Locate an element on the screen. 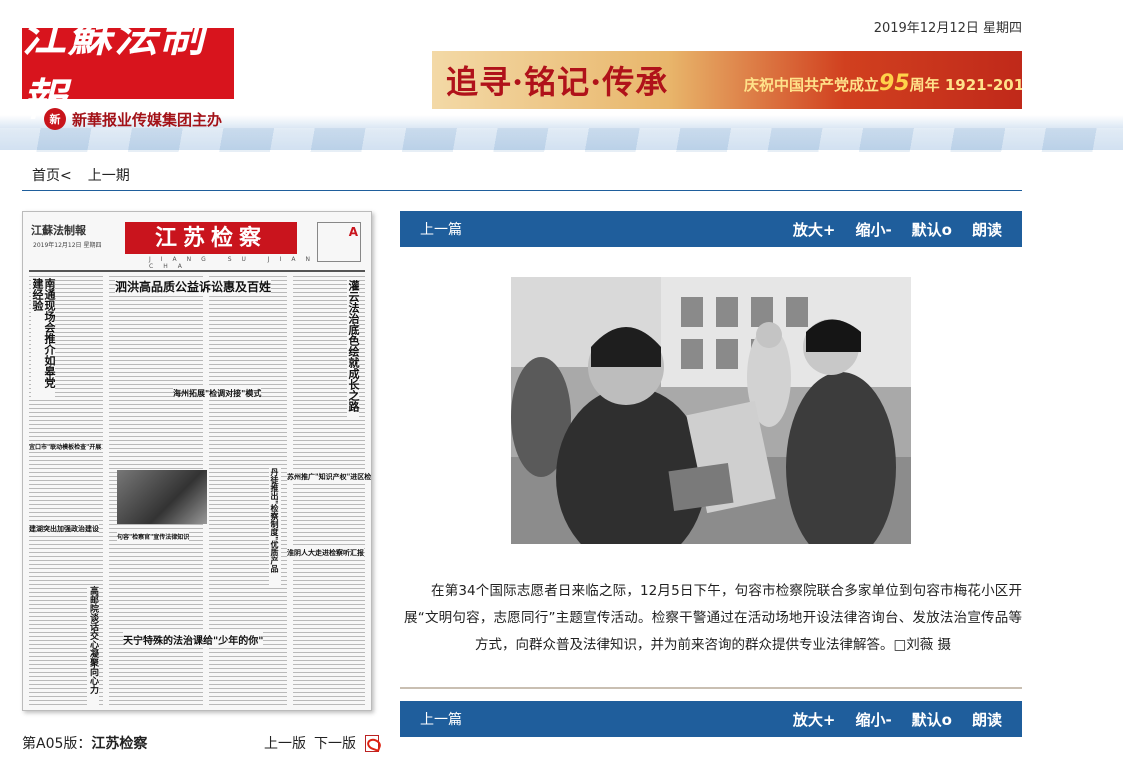  newspaper-brand: 江蘇法制報 is located at coordinates (58, 230).